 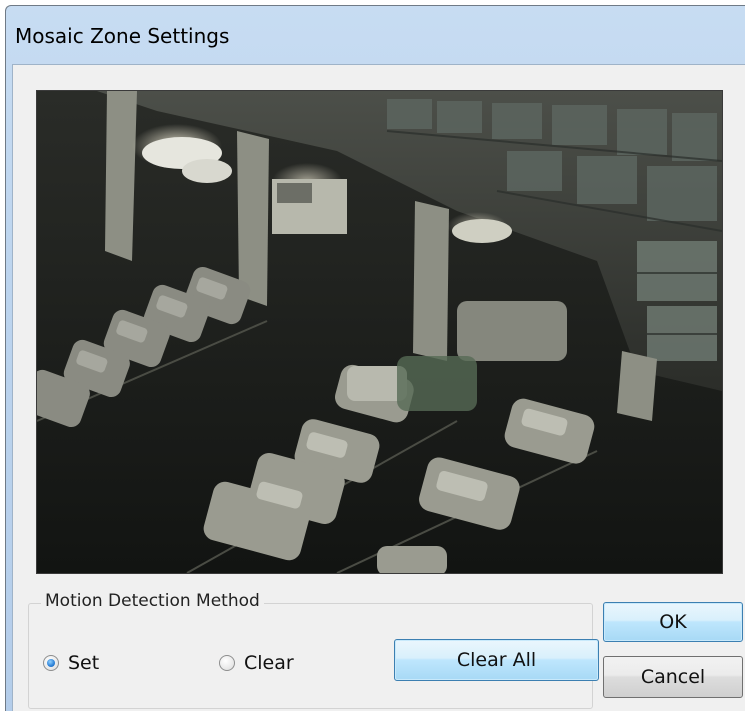 I want to click on radio-clear: Clear, so click(x=256, y=663).